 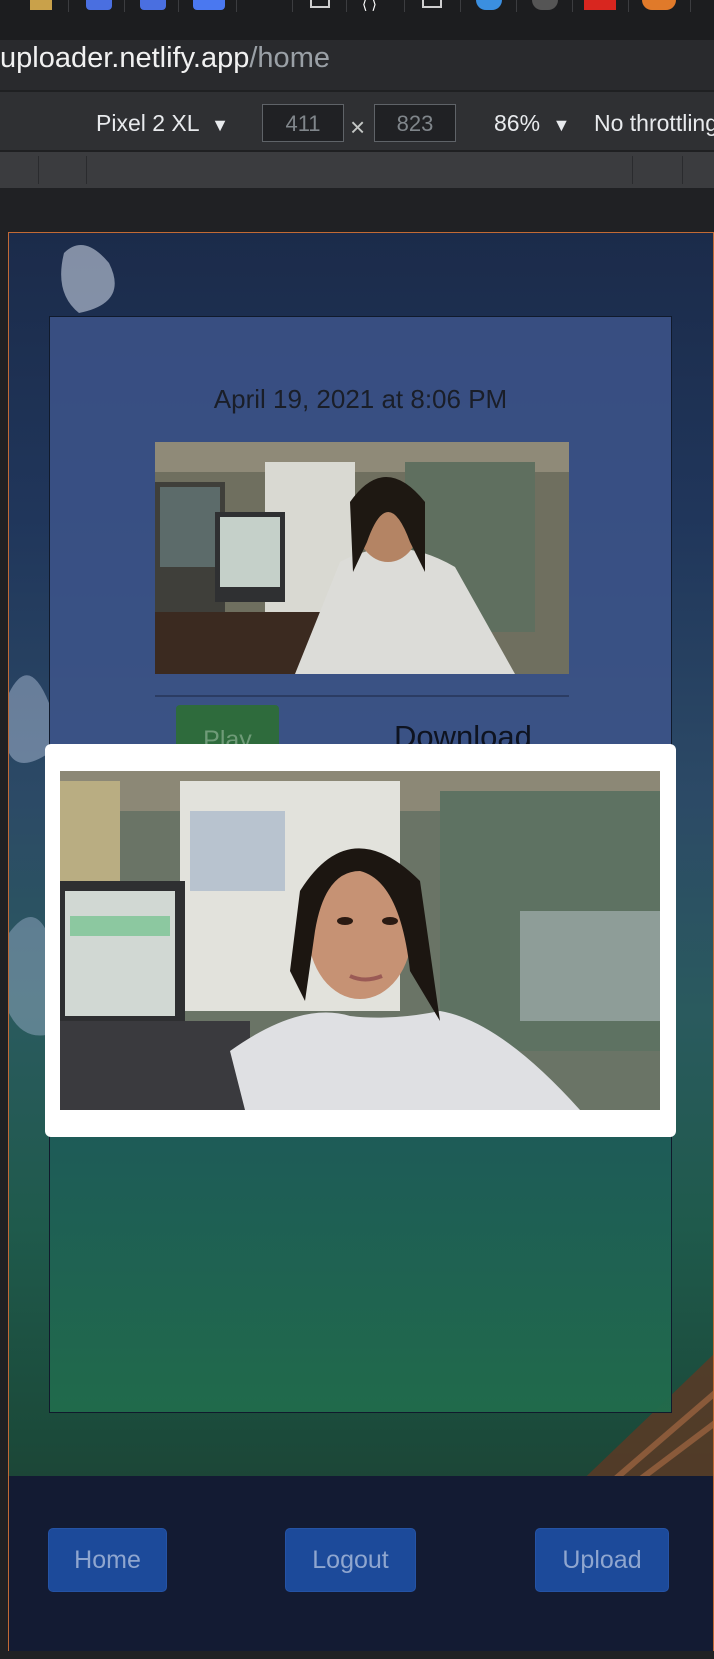 I want to click on zoom-value: 86%, so click(x=517, y=123).